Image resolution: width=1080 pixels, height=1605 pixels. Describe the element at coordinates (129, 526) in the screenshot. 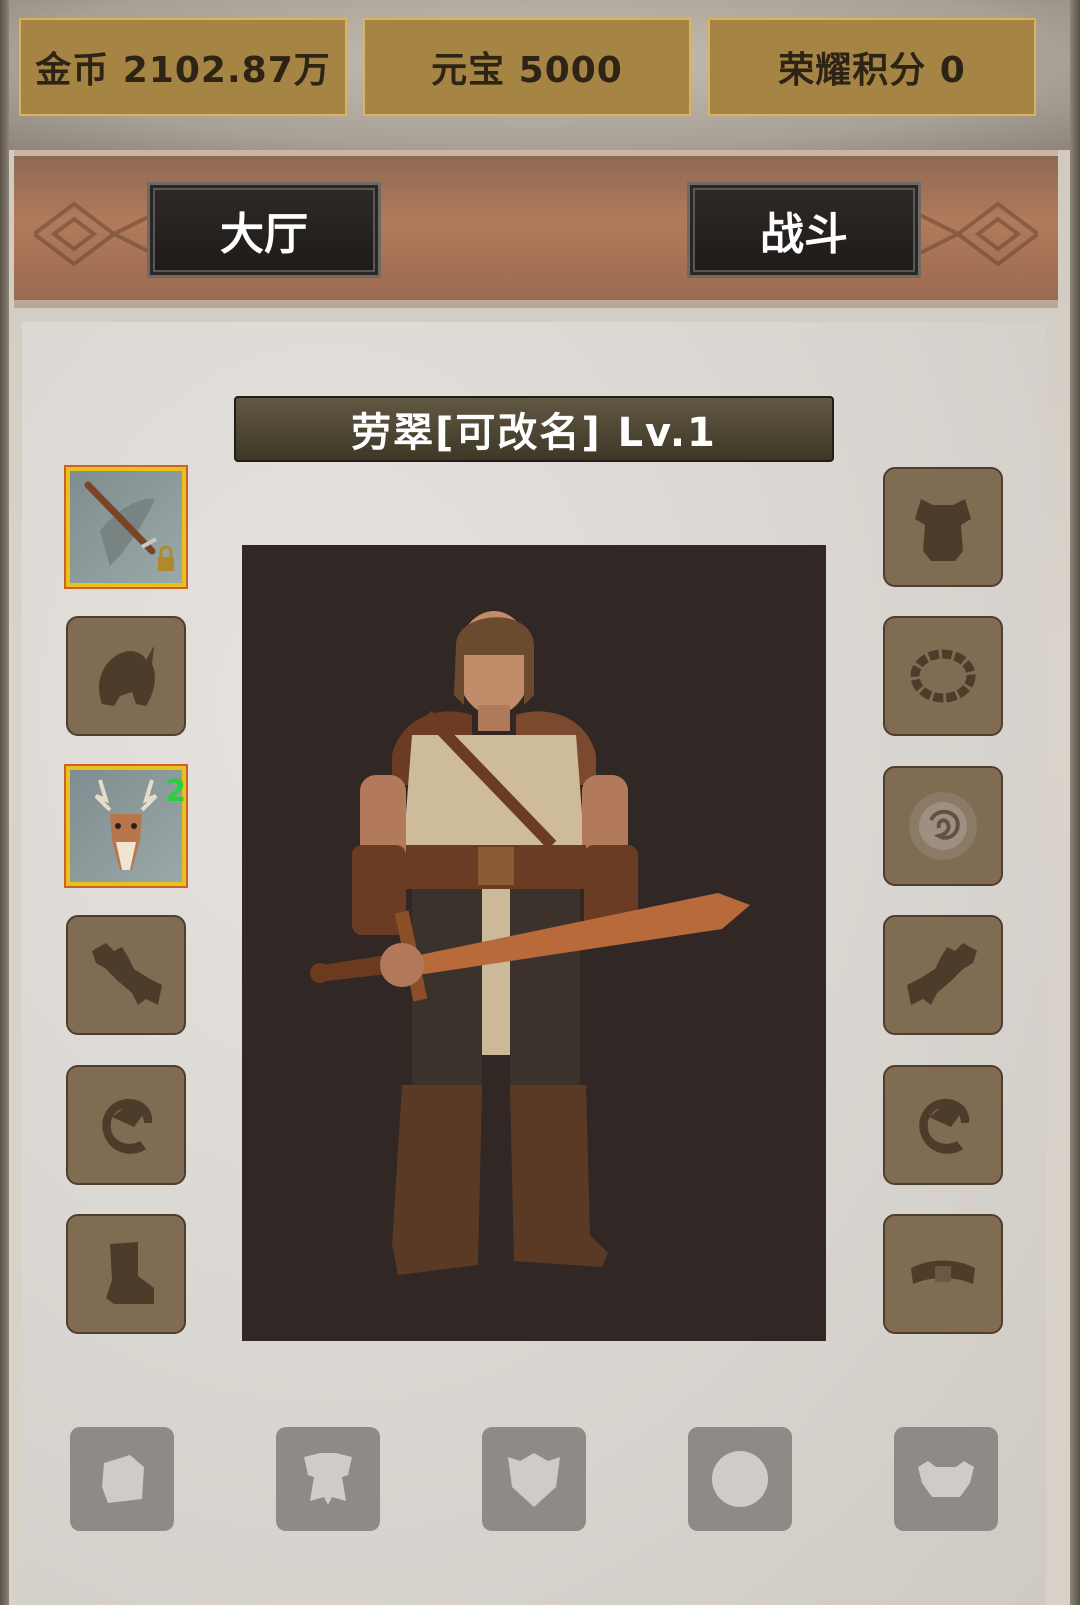

I see `wooden-sword-icon` at that location.